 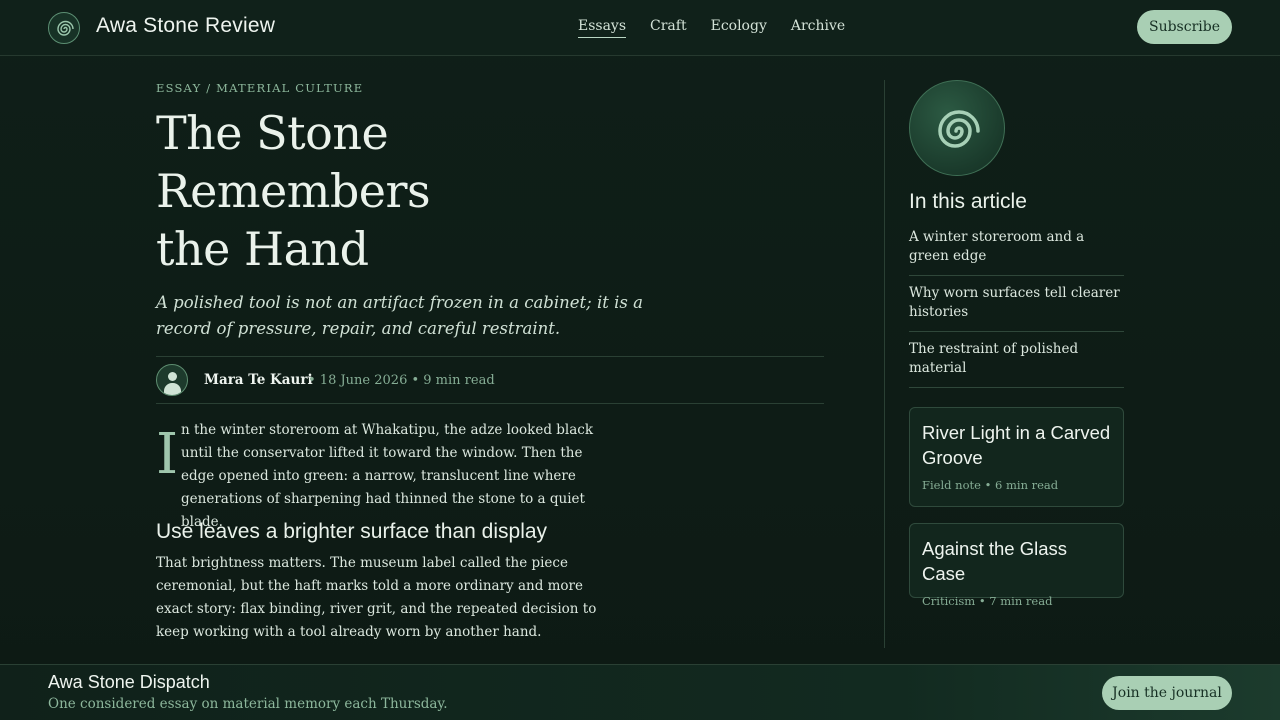 What do you see at coordinates (401, 380) in the screenshot?
I see `article-meta: • 18 June 2026 • 9 min read` at bounding box center [401, 380].